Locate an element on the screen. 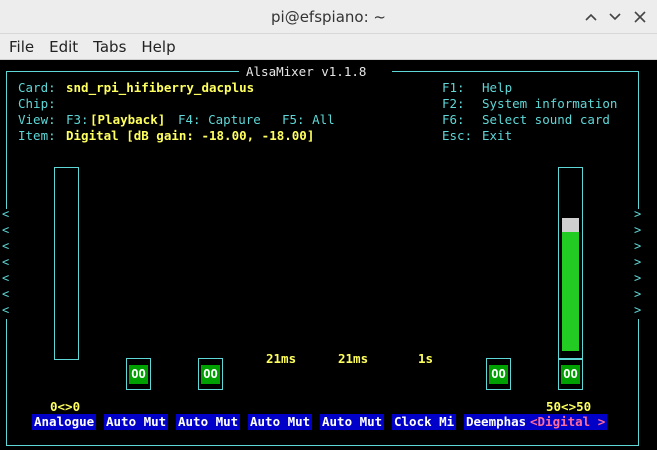  toggle-box-4: OO is located at coordinates (570, 374).